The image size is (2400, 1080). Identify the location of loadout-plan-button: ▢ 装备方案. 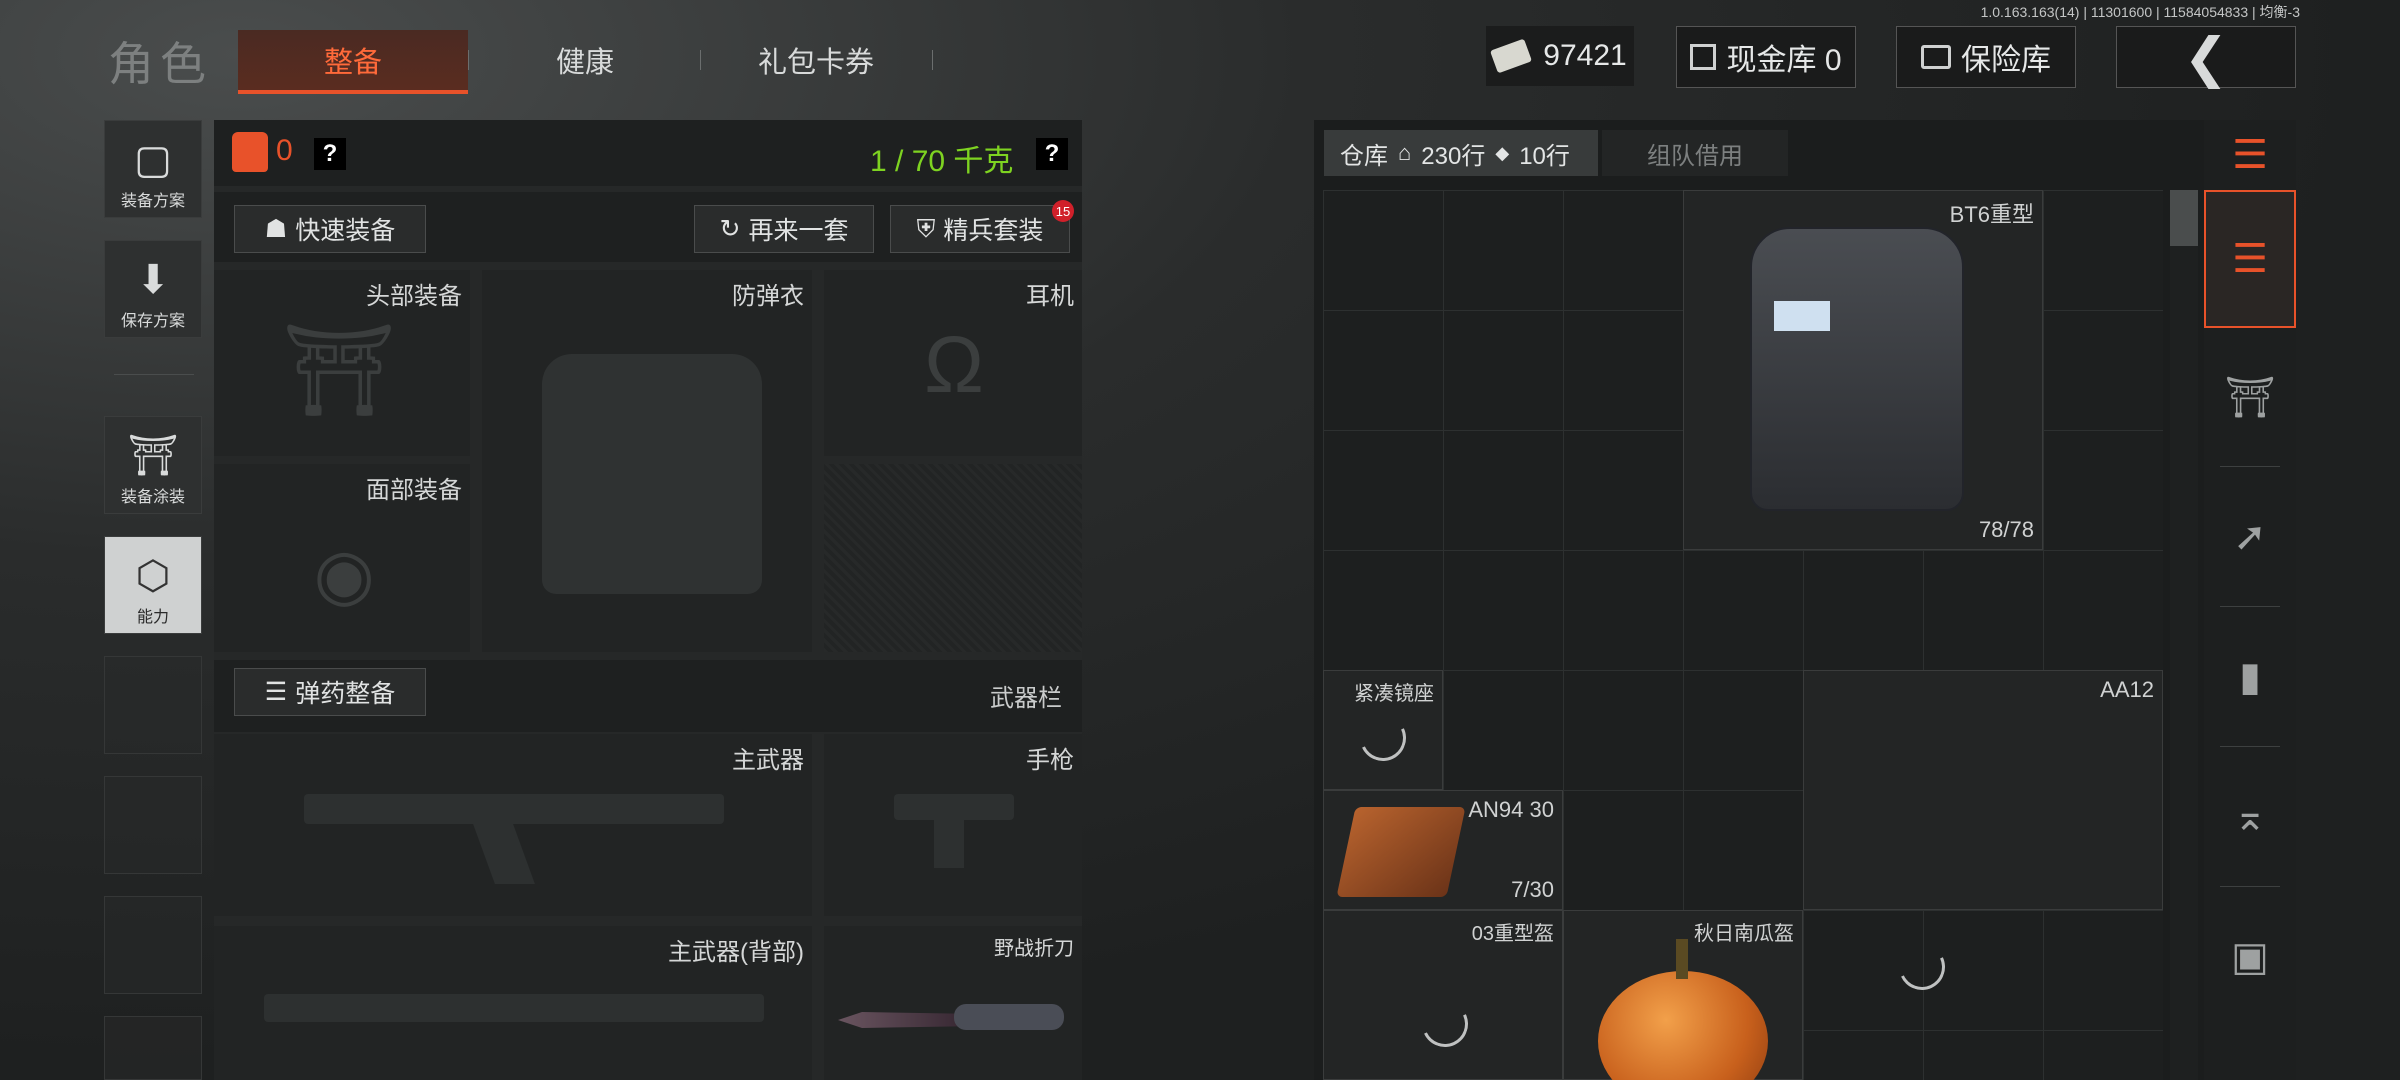
(153, 169).